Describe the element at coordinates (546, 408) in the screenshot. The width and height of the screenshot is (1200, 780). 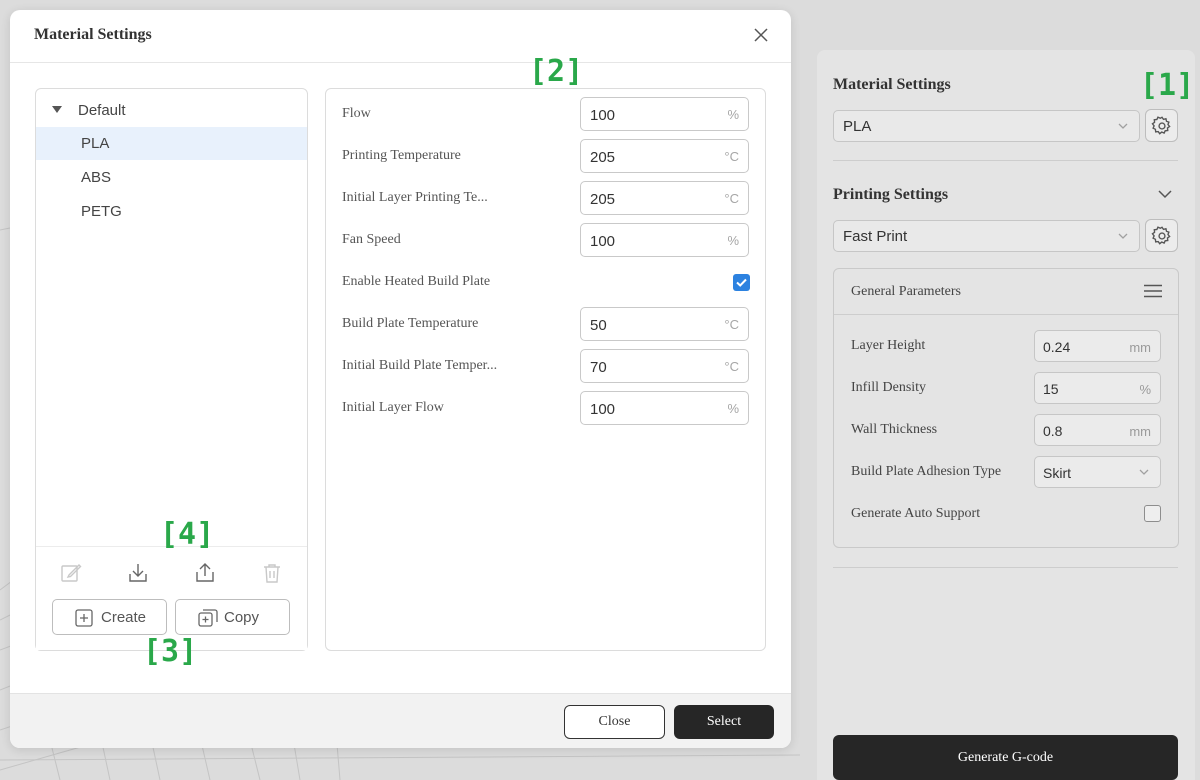
I see `initial-layer-flow-row: Initial Layer Flow 100 %` at that location.